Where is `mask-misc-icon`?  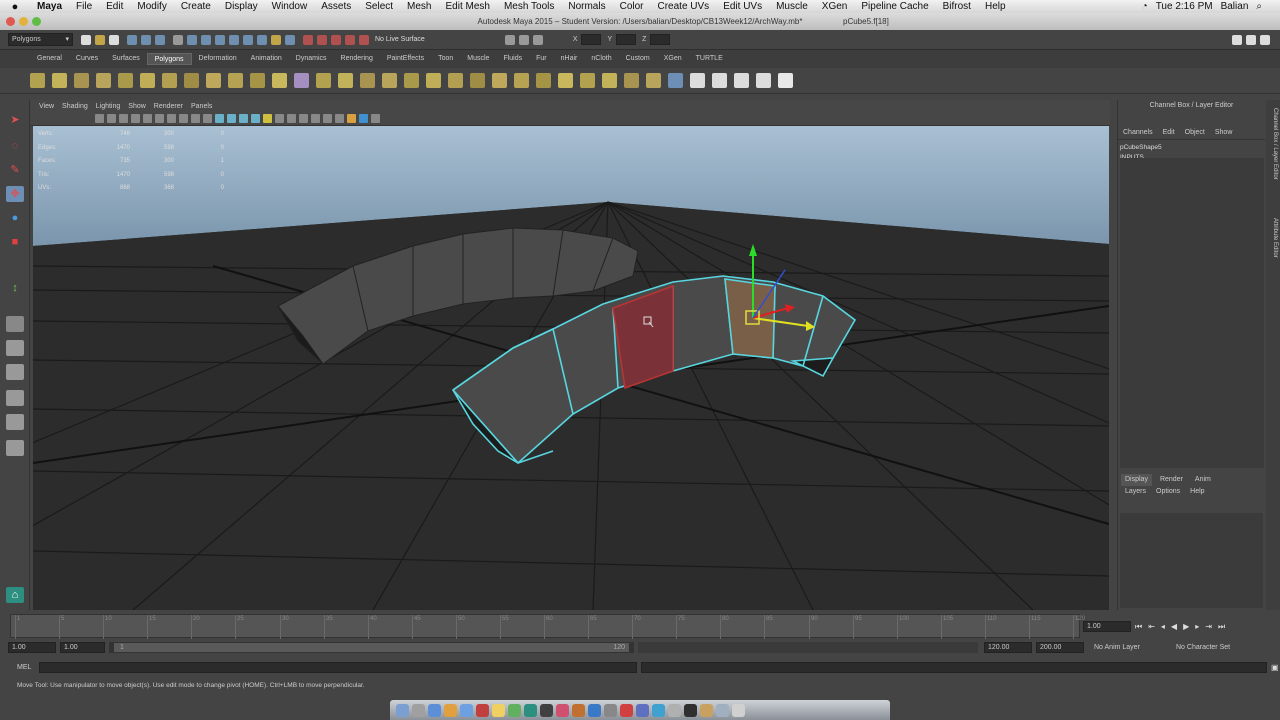
mask-misc-icon is located at coordinates (276, 39).